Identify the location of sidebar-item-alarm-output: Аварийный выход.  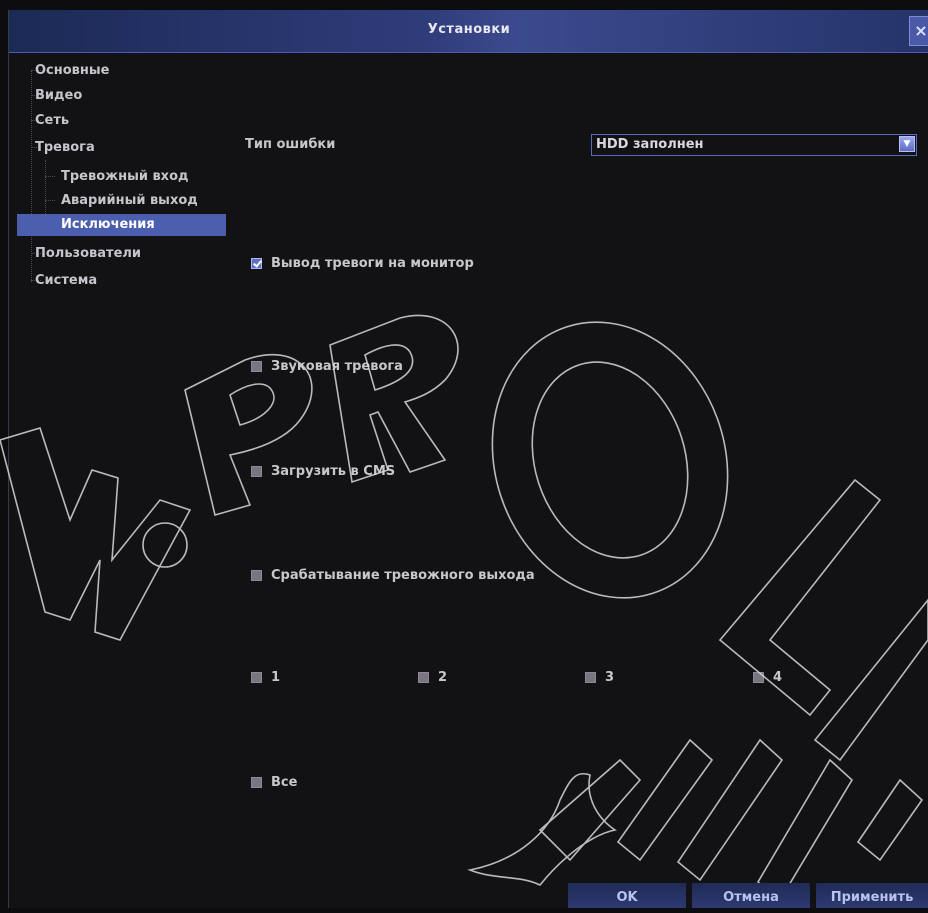
(130, 201).